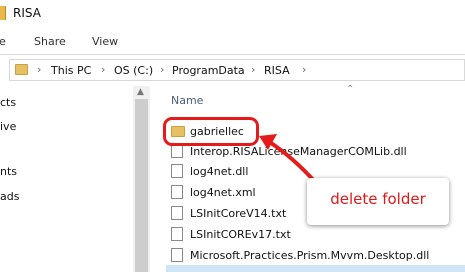 This screenshot has width=465, height=272. Describe the element at coordinates (232, 14) in the screenshot. I see `title-bar` at that location.